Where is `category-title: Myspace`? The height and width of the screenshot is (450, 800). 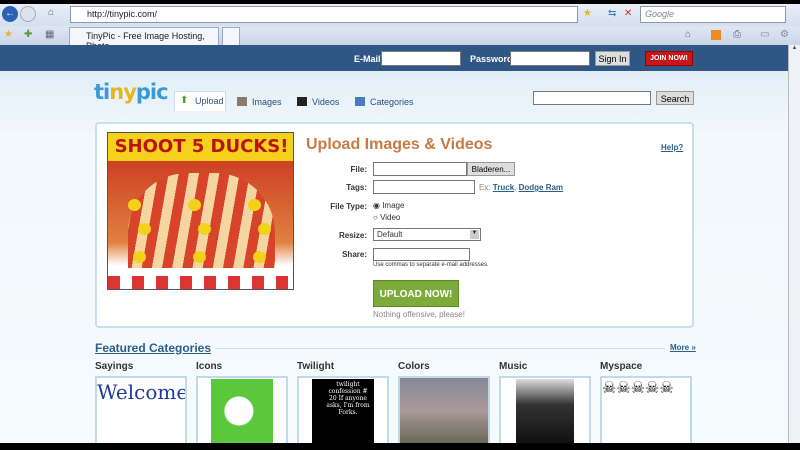 category-title: Myspace is located at coordinates (621, 366).